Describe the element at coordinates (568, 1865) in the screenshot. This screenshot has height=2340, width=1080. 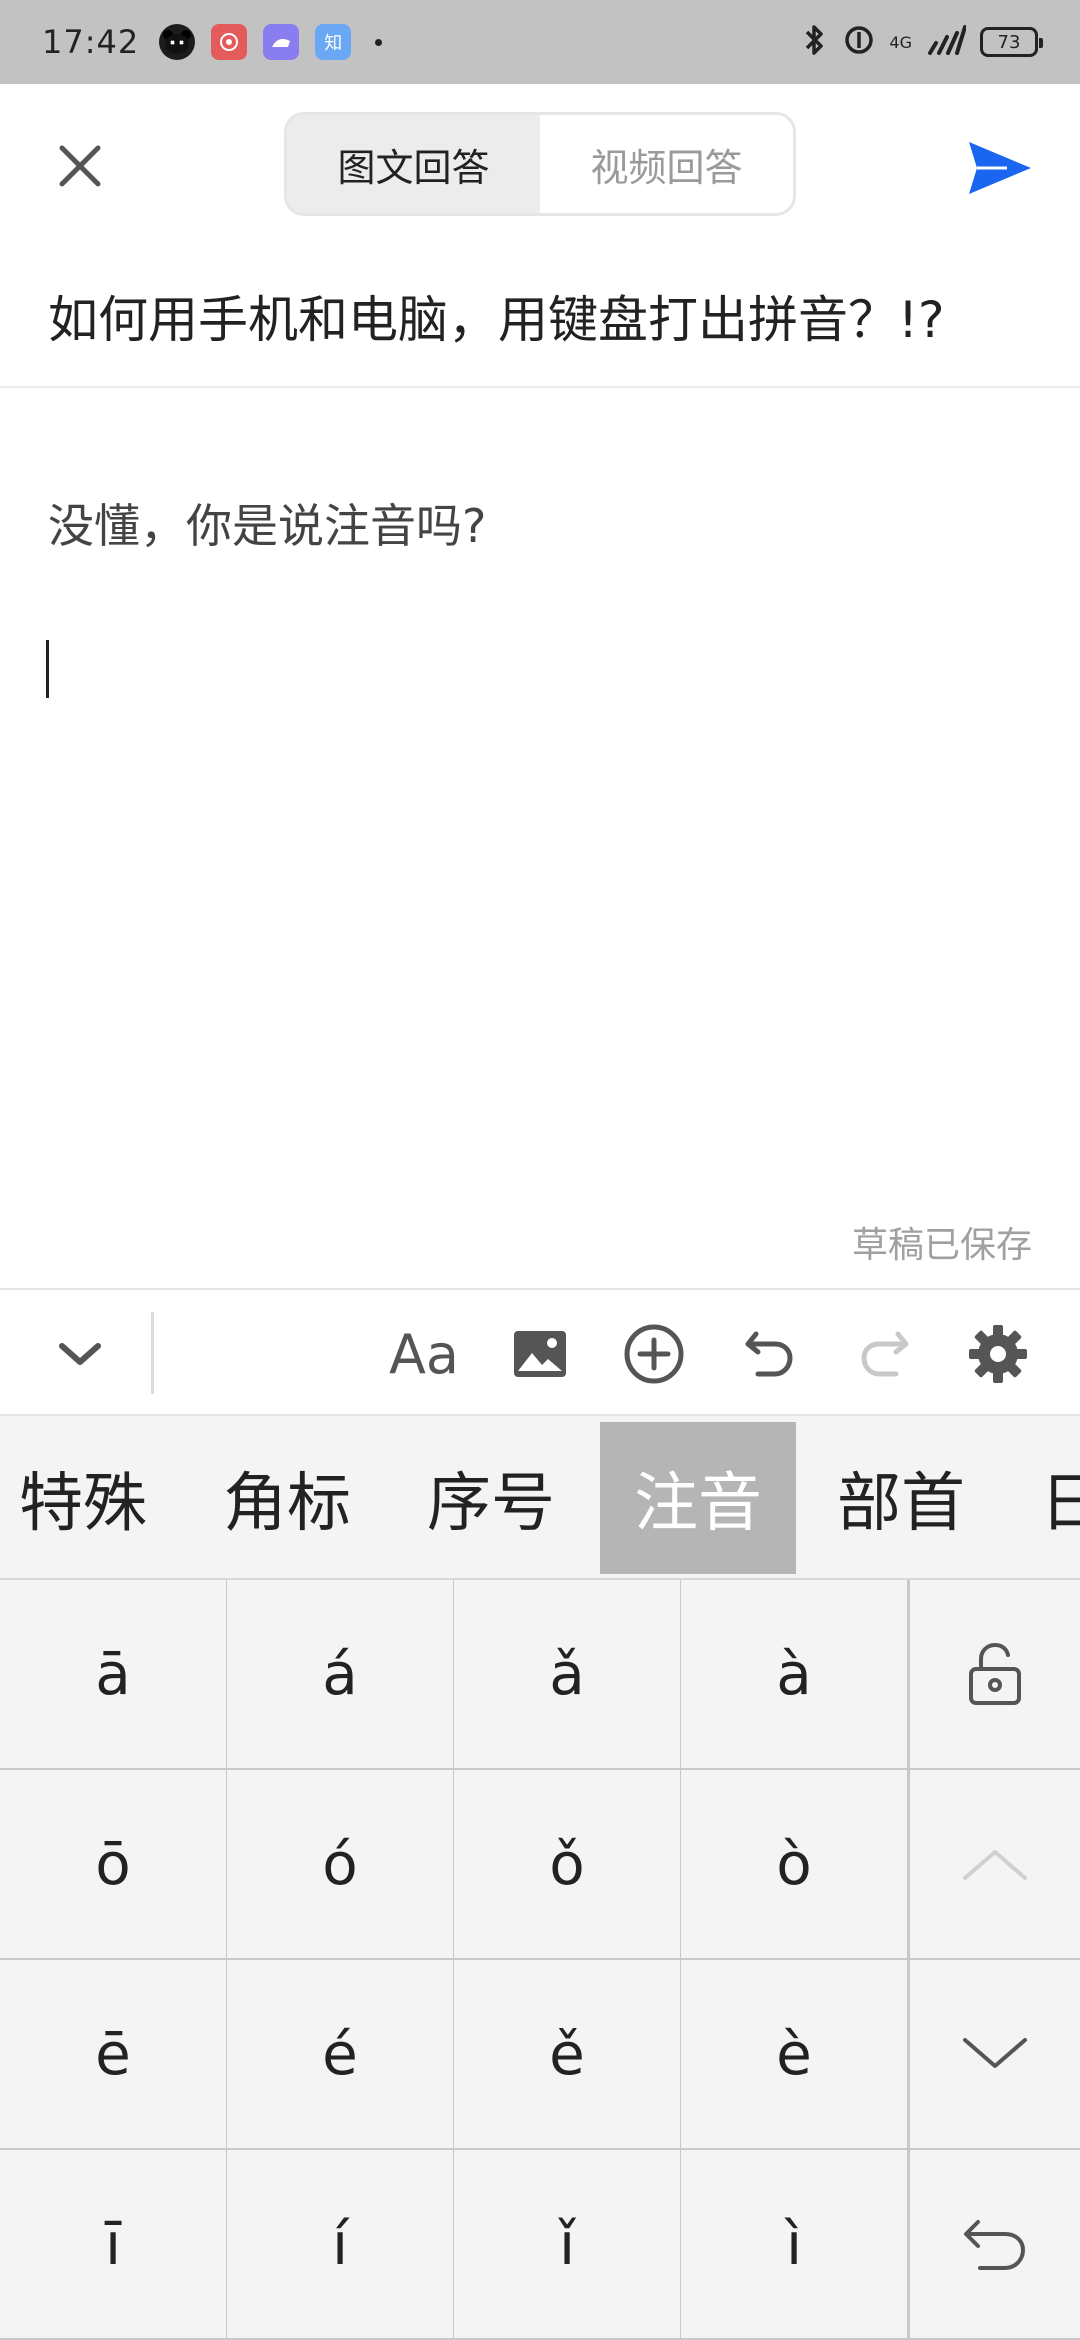
I see `key: ǒ` at that location.